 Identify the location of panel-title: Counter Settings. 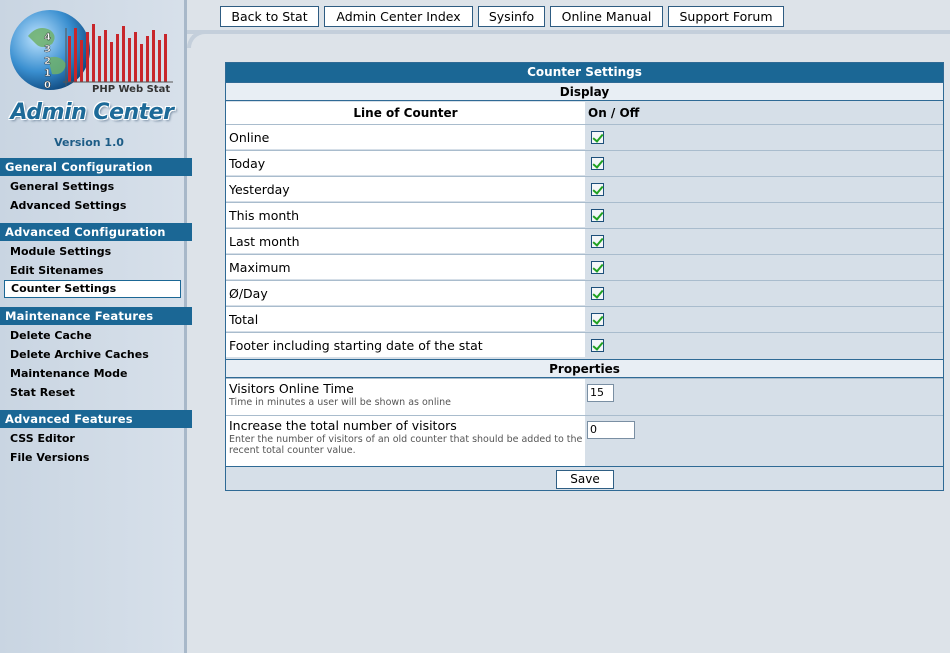
(584, 72).